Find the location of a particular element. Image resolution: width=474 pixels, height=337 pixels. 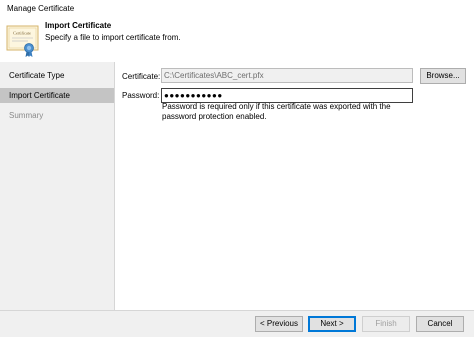

certificate-path-field: C:\Certificates\ABC_cert.pfx is located at coordinates (287, 75).